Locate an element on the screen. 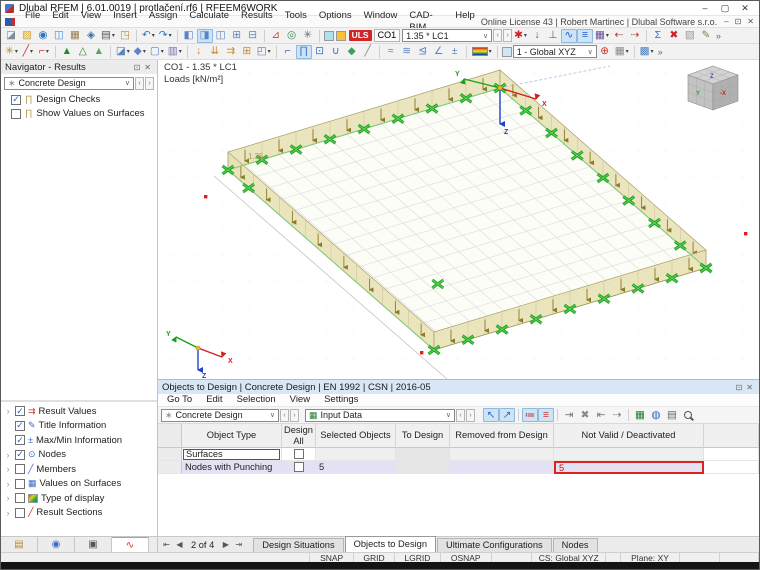  archive-icon: ▦ is located at coordinates (75, 36).